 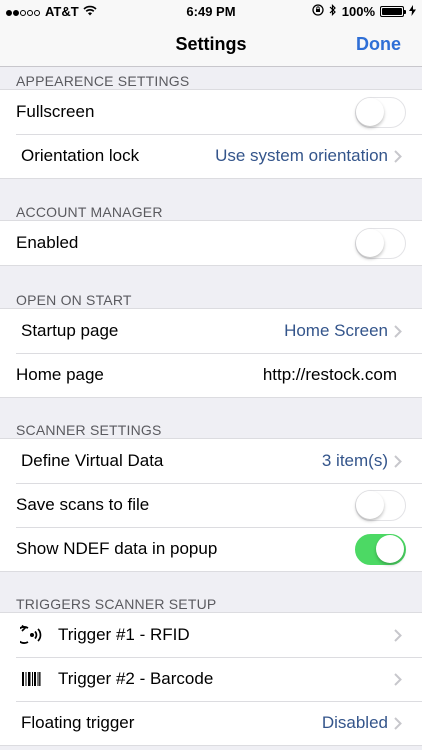 I want to click on navigation-bar: Settings Done, so click(x=211, y=44).